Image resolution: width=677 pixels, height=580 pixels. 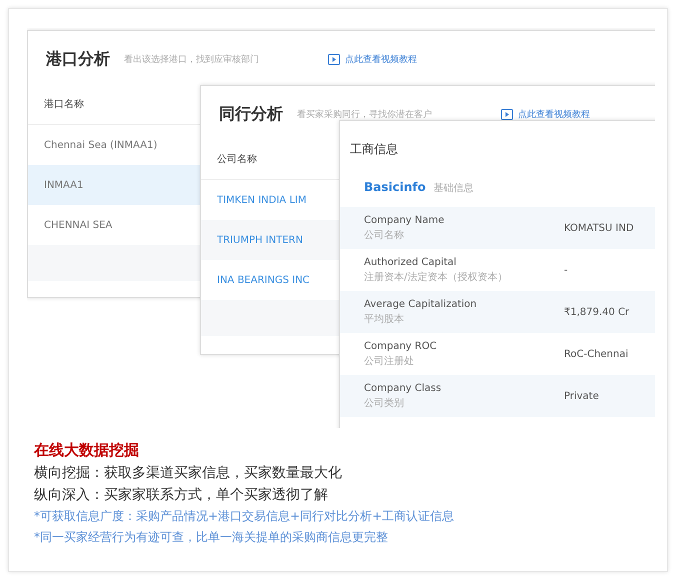 What do you see at coordinates (244, 516) in the screenshot?
I see `caption-note: *可获取信息广度：采购产品情况+港口交易信息+同行对比分析+工商认证信息` at bounding box center [244, 516].